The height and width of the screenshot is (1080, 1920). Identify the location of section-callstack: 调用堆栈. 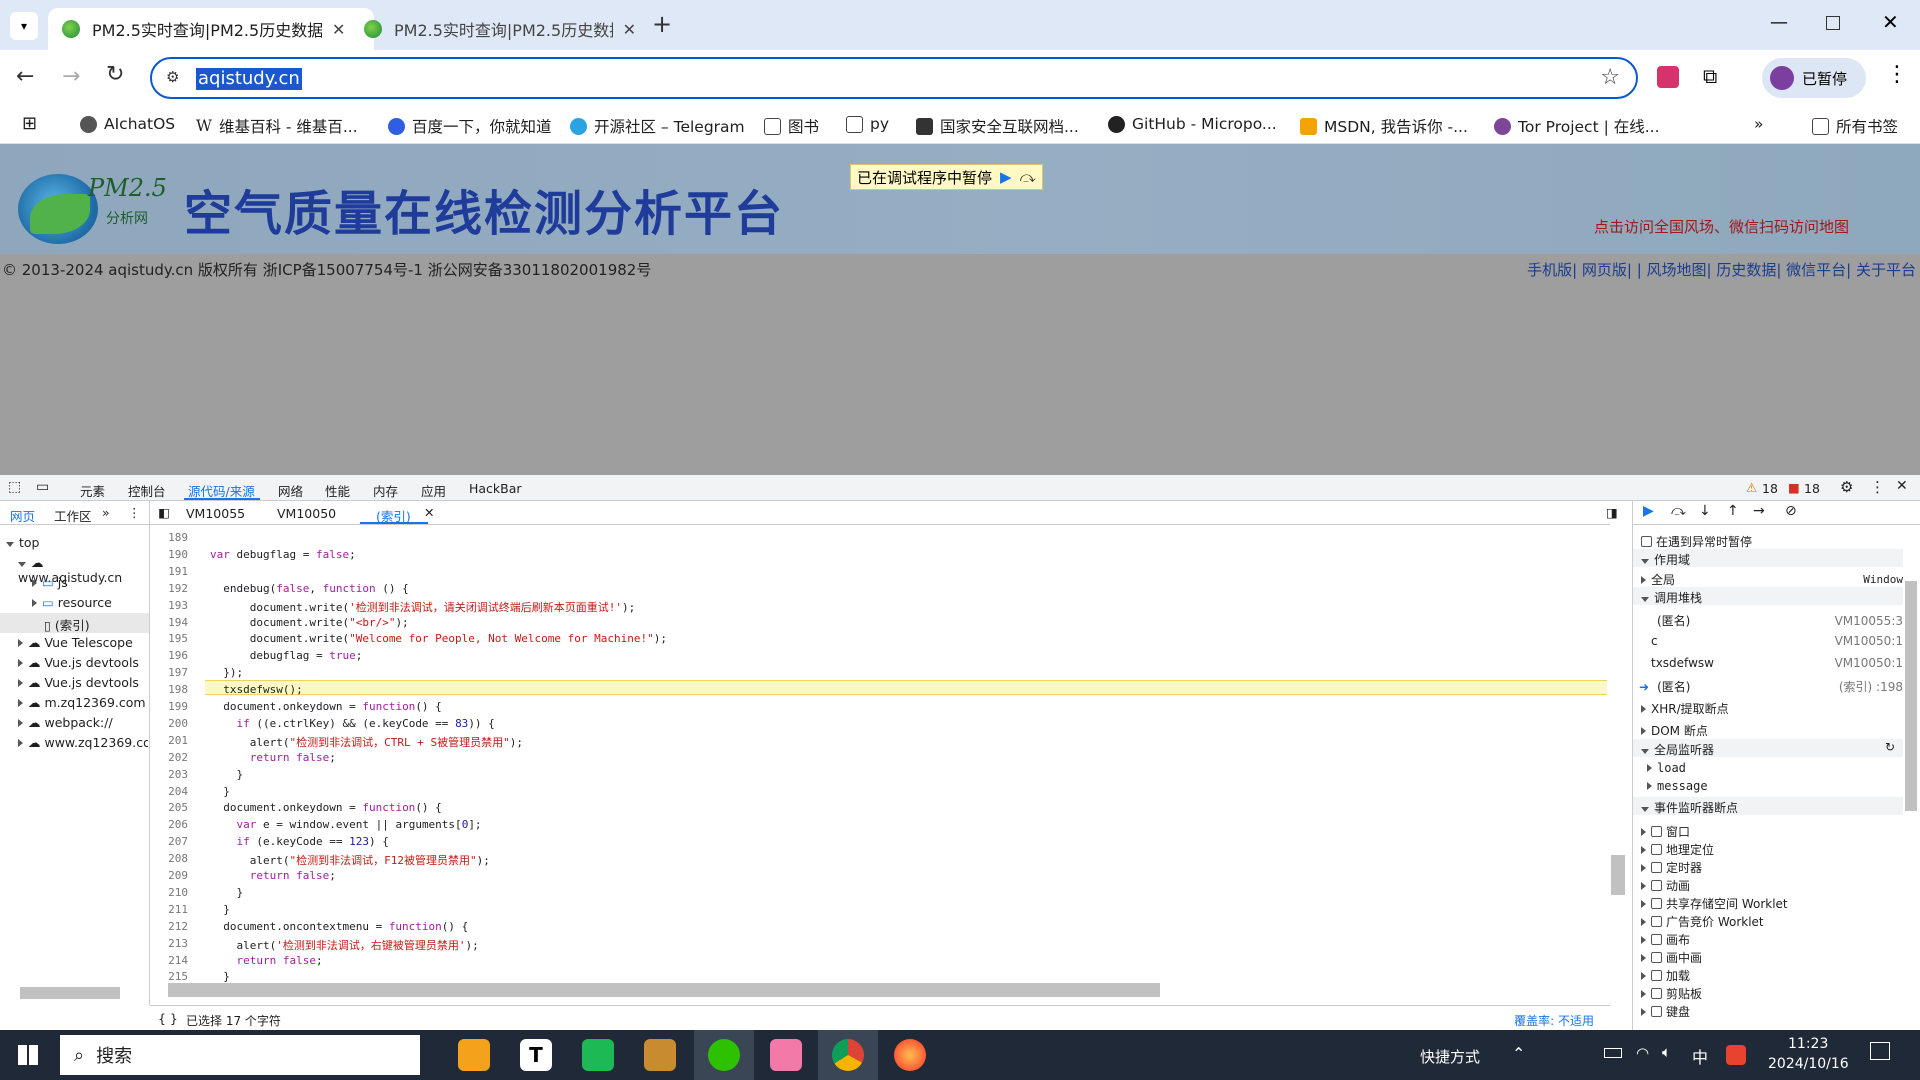
(1768, 596).